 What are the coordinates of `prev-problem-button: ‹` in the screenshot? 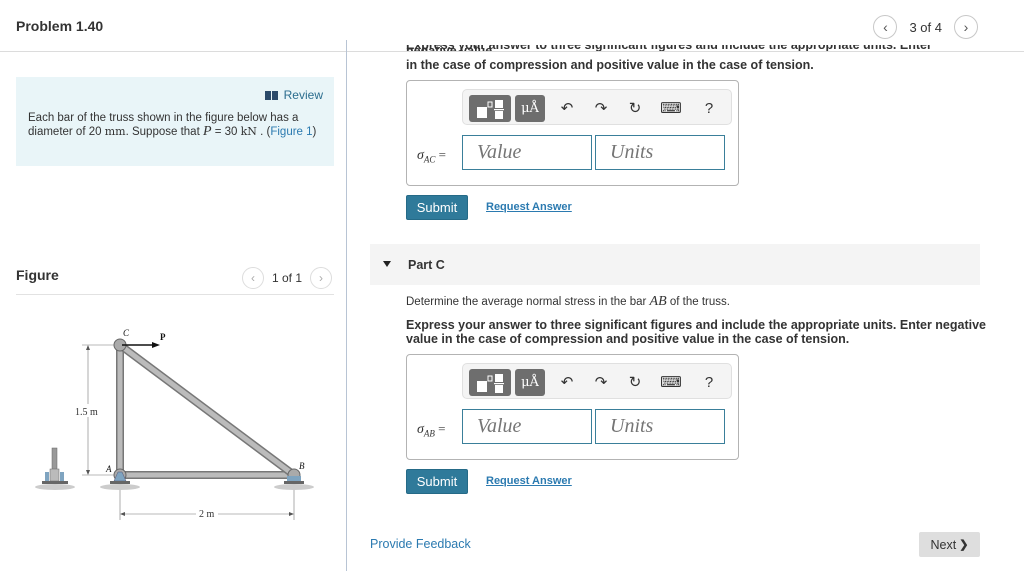 It's located at (885, 27).